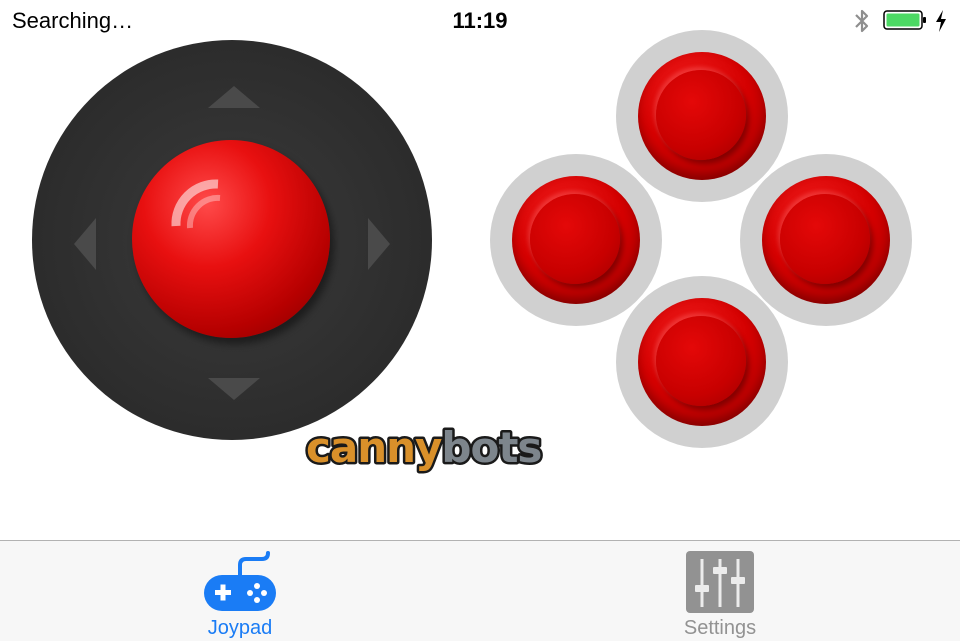  I want to click on tab-settings: Settings, so click(720, 591).